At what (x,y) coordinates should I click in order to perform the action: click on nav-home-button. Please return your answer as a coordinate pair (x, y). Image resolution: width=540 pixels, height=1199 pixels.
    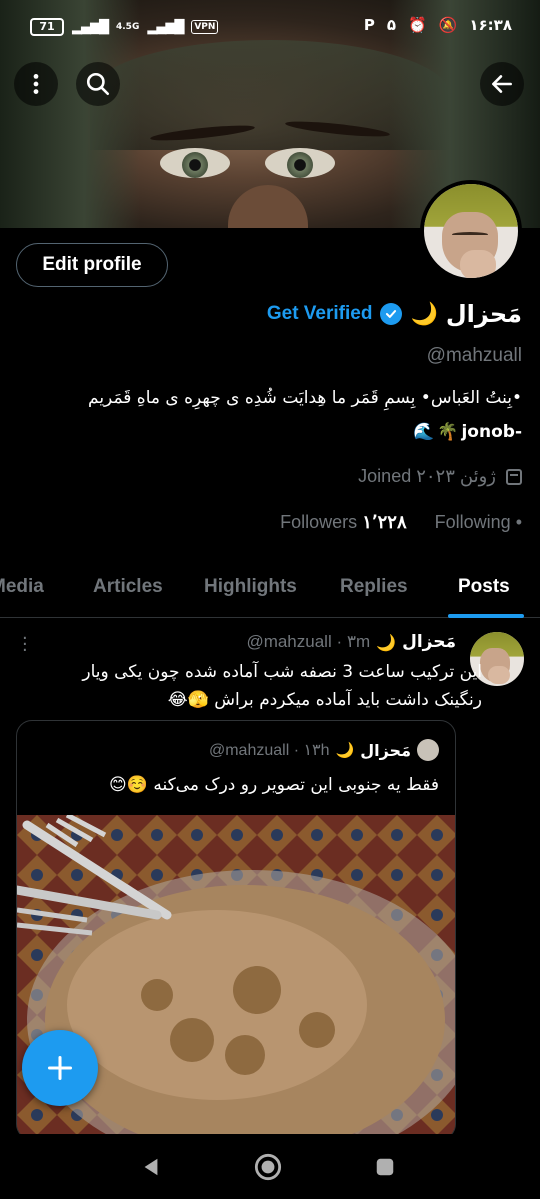
    Looking at the image, I should click on (268, 1167).